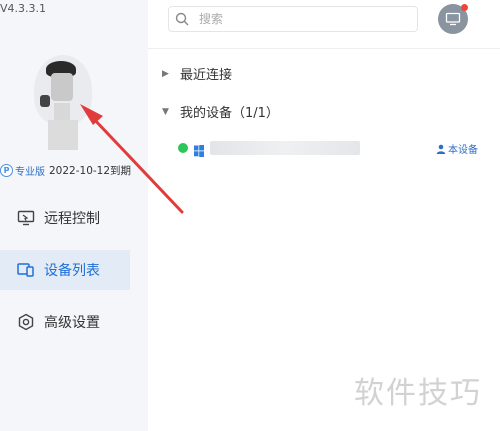 This screenshot has width=500, height=431. What do you see at coordinates (199, 149) in the screenshot?
I see `windows-icon` at bounding box center [199, 149].